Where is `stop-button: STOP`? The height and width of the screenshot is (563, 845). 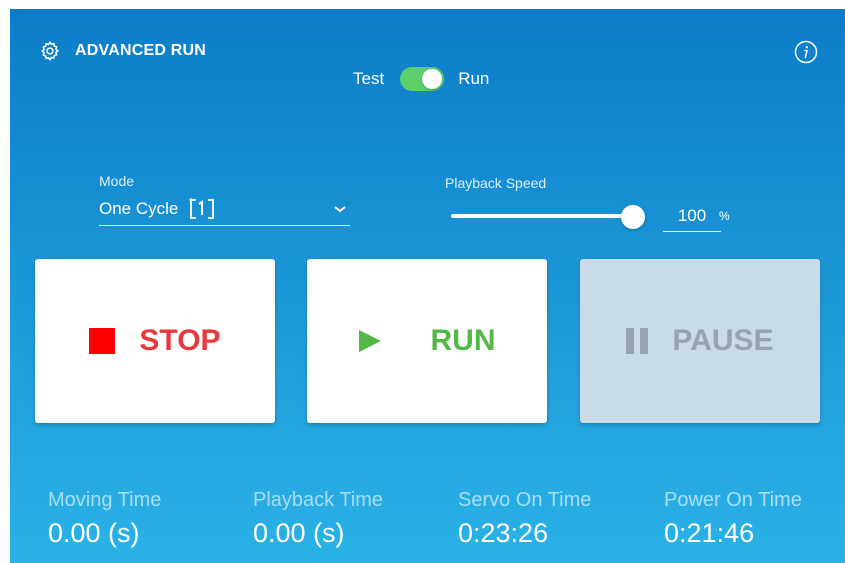
stop-button: STOP is located at coordinates (155, 341).